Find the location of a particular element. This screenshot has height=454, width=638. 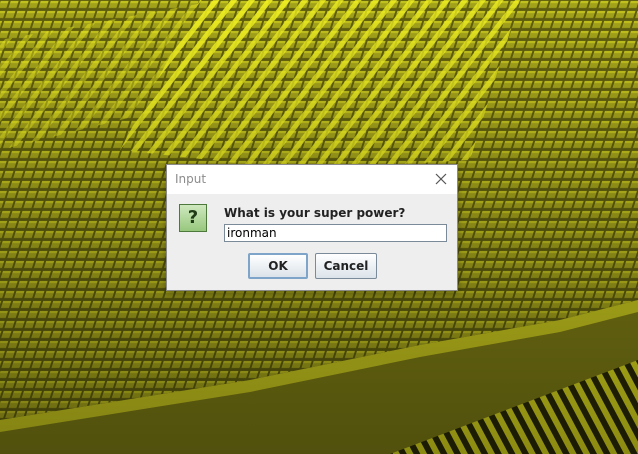

dialog-title: Input is located at coordinates (191, 179).